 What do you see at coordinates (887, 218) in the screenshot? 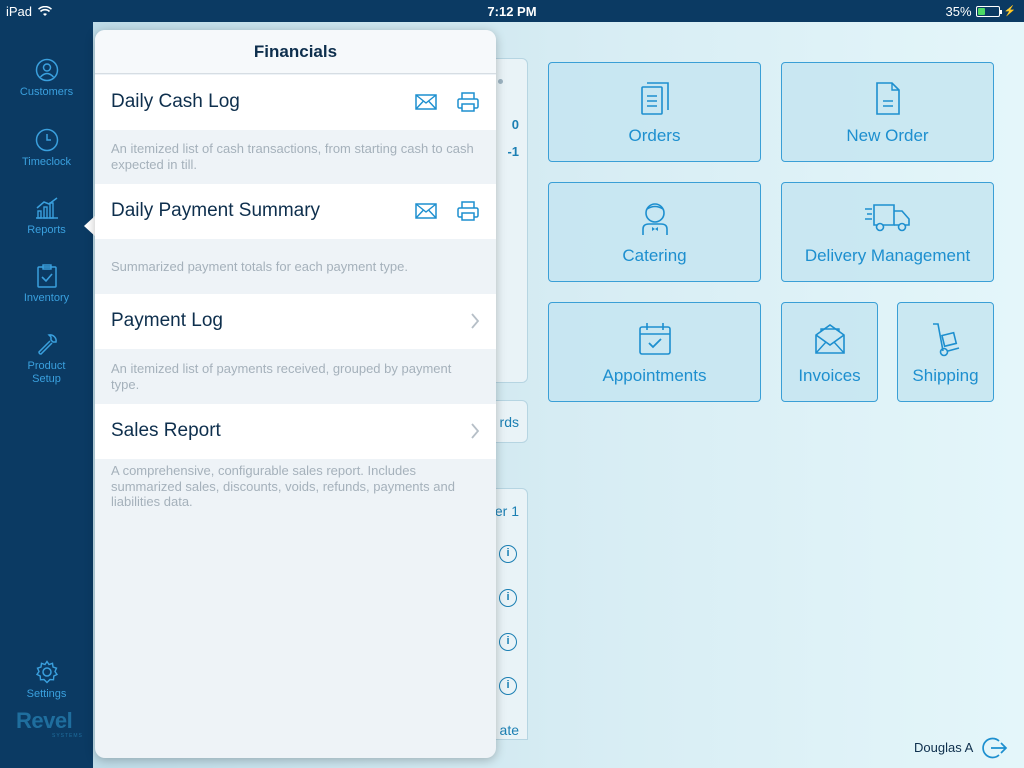
I see `delivery-truck-icon` at bounding box center [887, 218].